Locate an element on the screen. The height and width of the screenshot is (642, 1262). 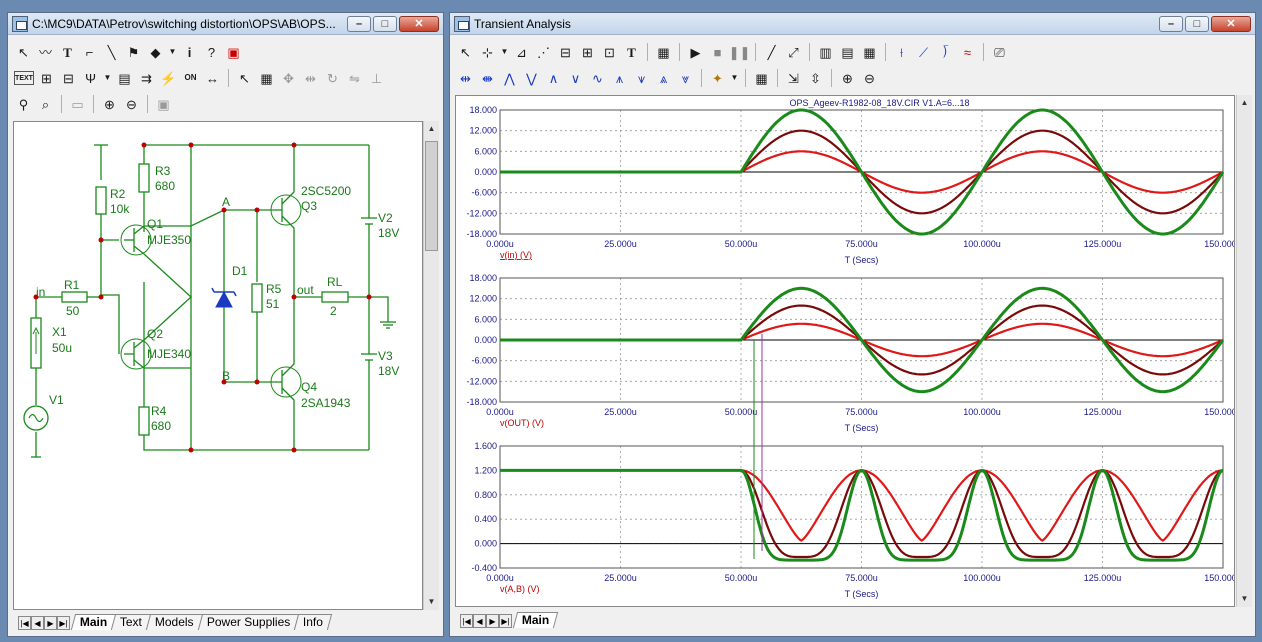
numeric-output-icon: ▦ is located at coordinates (761, 78).